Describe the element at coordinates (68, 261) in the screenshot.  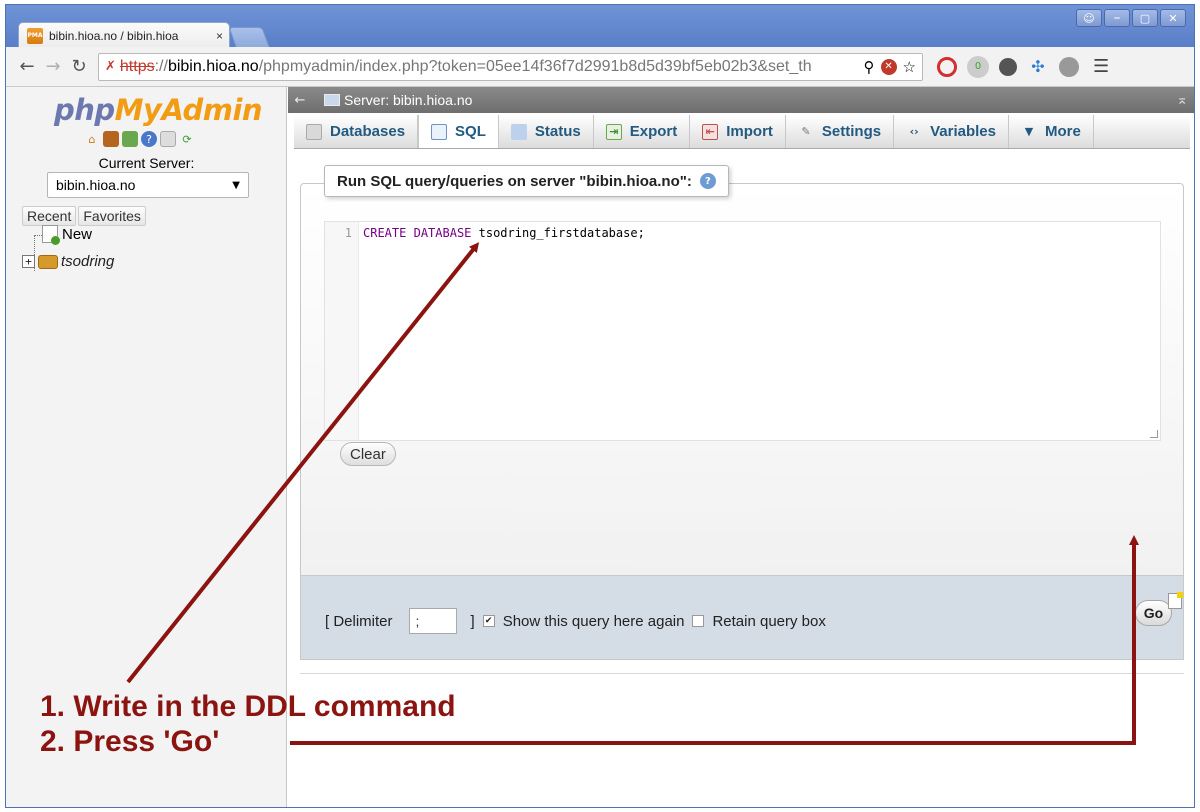
I see `tree-item-database: + tsodring` at that location.